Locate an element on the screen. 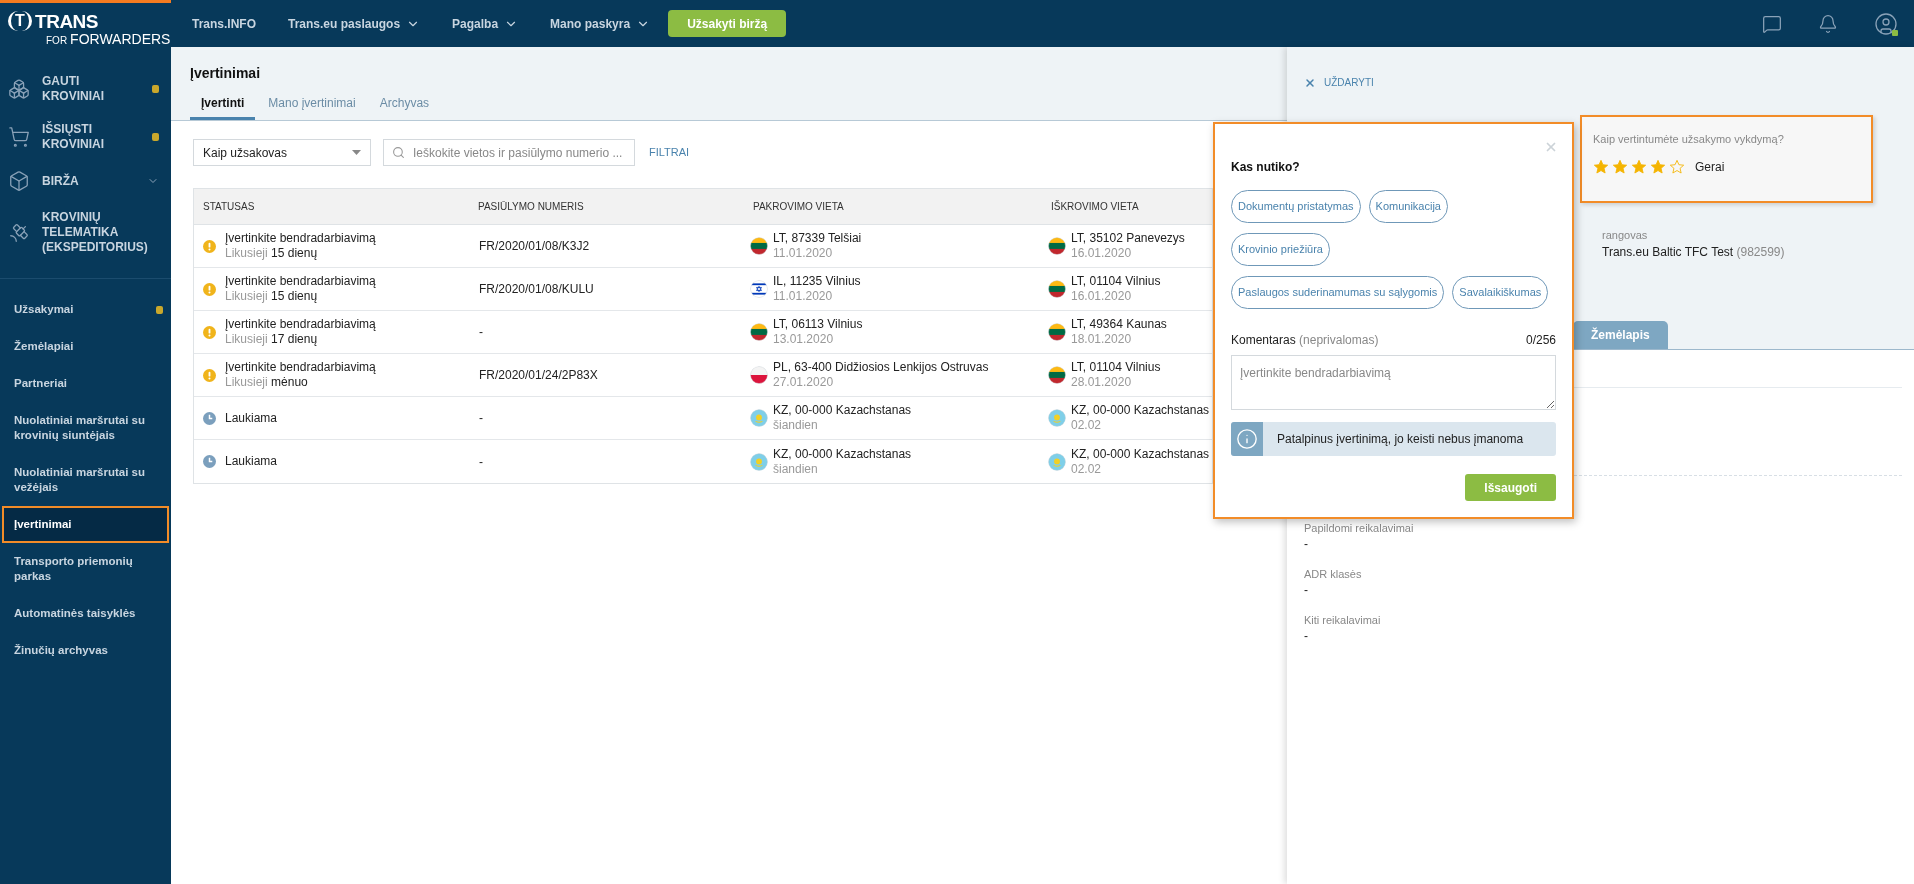  sidebar-item: Nuolatiniai maršrutai su vežėjais is located at coordinates (85, 480).